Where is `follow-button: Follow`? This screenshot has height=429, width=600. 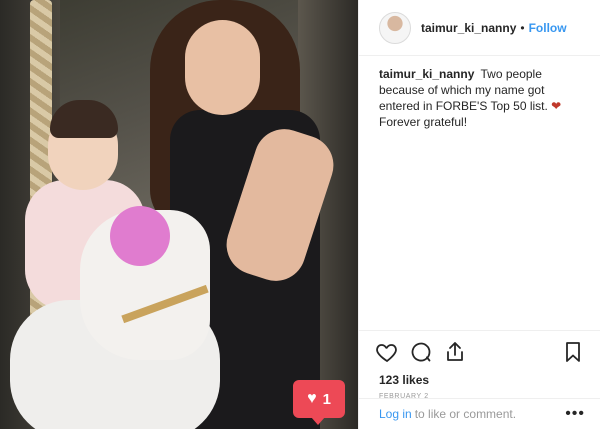 follow-button: Follow is located at coordinates (548, 28).